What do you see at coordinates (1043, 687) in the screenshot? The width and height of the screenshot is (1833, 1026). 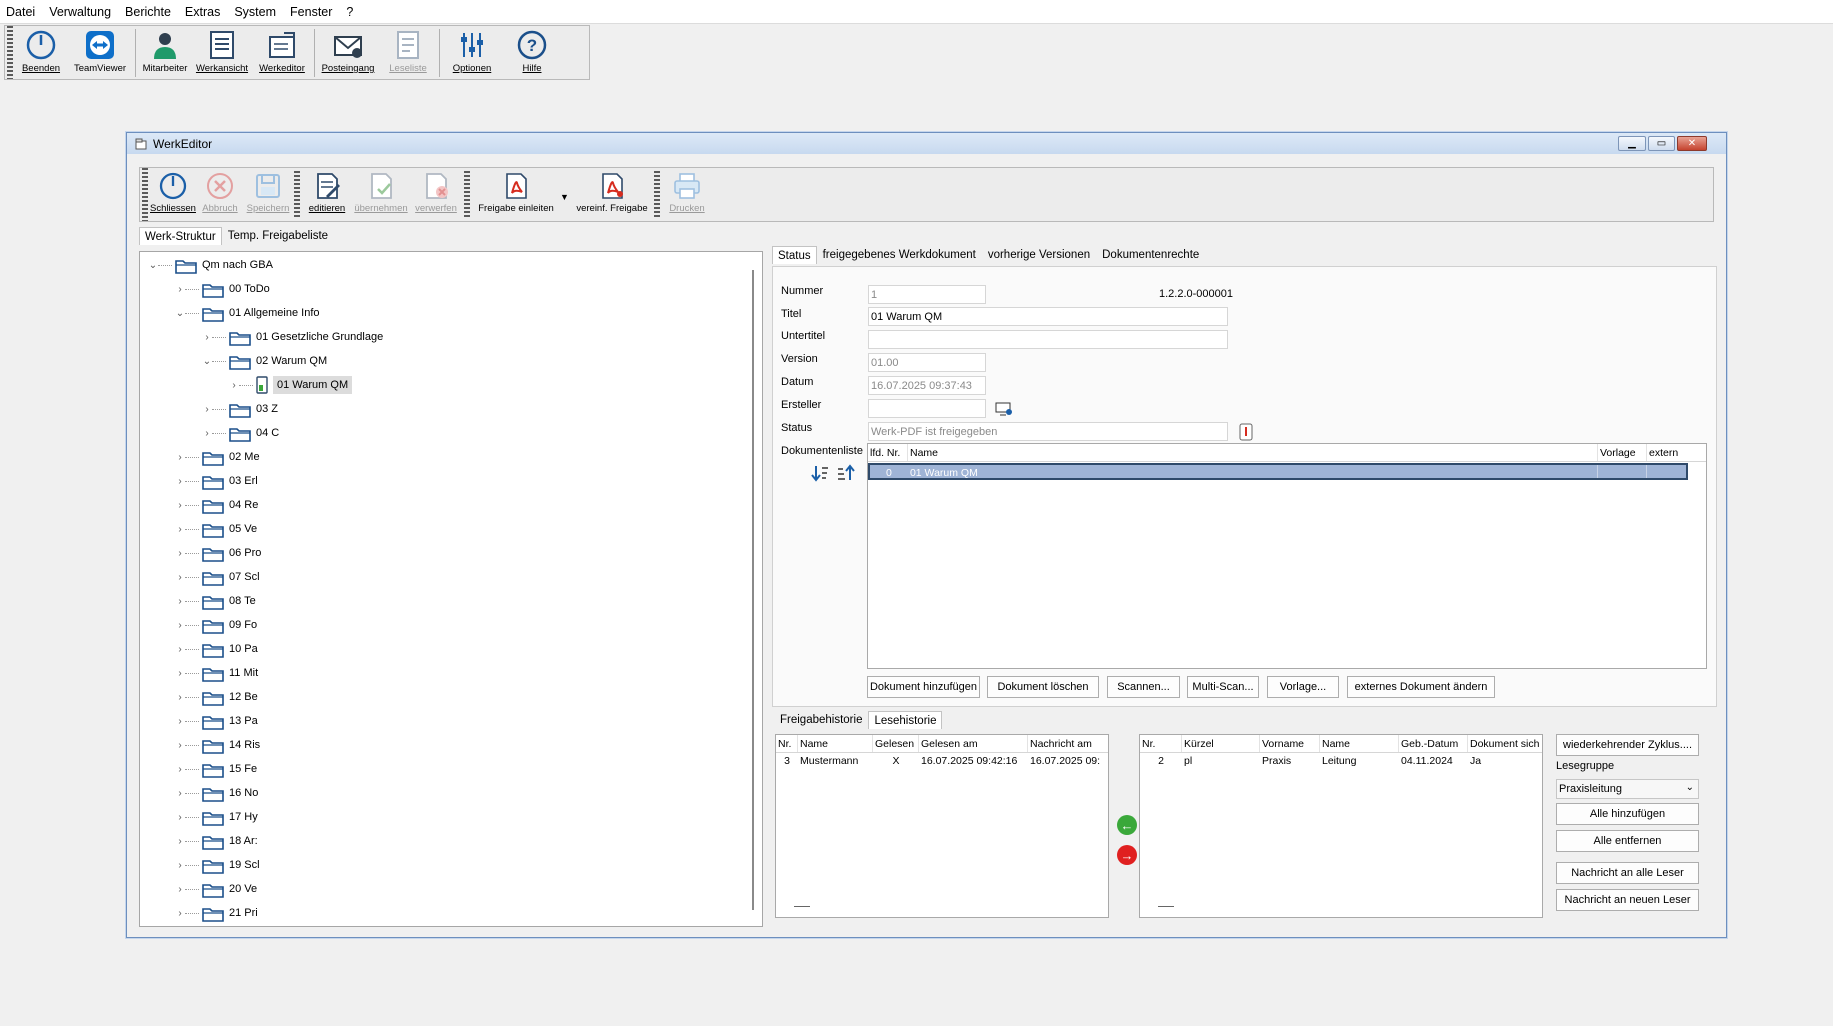 I see `dokument-loeschen-button: Dokument löschen` at bounding box center [1043, 687].